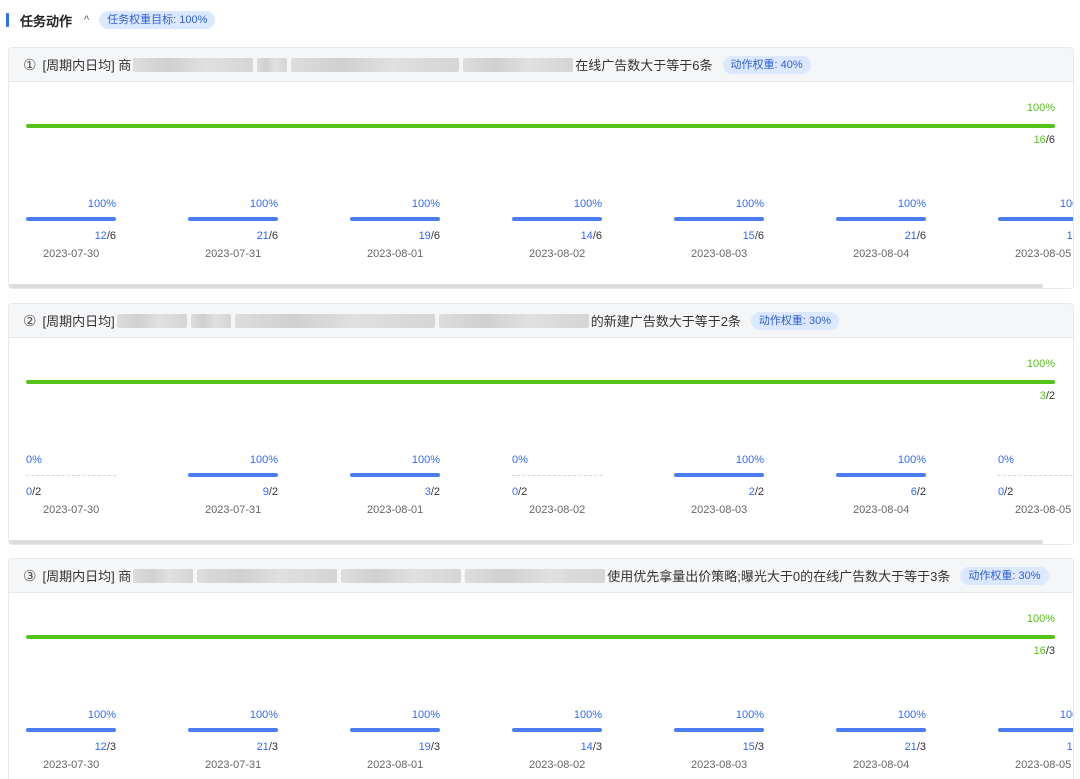 The height and width of the screenshot is (779, 1080). What do you see at coordinates (424, 236) in the screenshot?
I see `daily-done: 19` at bounding box center [424, 236].